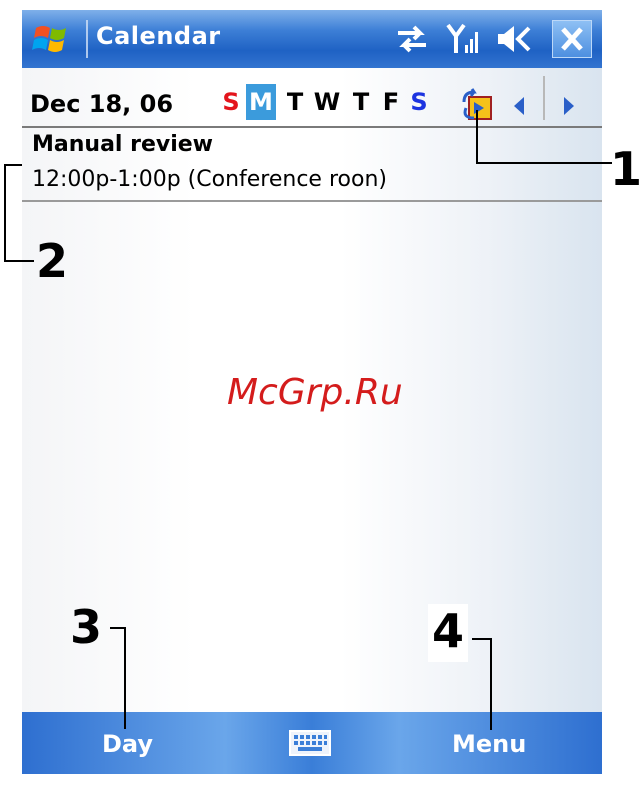  Describe the element at coordinates (315, 392) in the screenshot. I see `watermark: McGrp.Ru` at that location.